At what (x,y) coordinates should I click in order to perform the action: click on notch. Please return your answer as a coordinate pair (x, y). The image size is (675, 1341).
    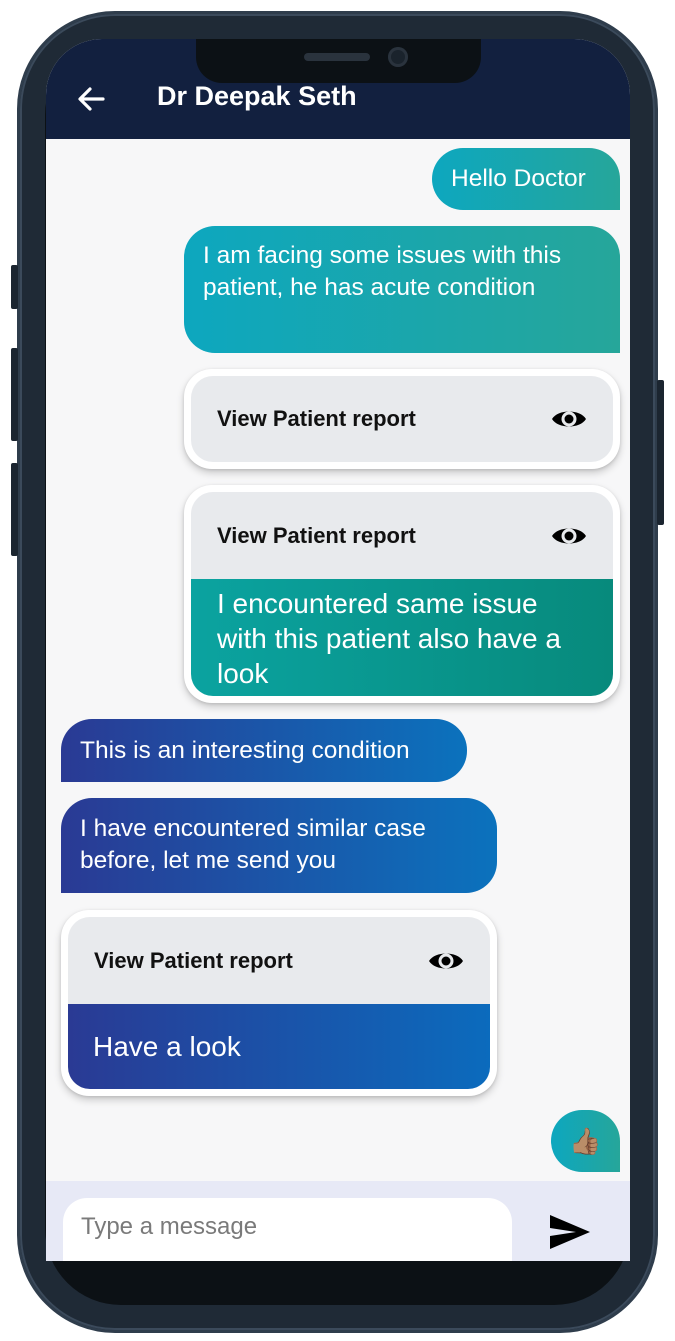
    Looking at the image, I should click on (338, 61).